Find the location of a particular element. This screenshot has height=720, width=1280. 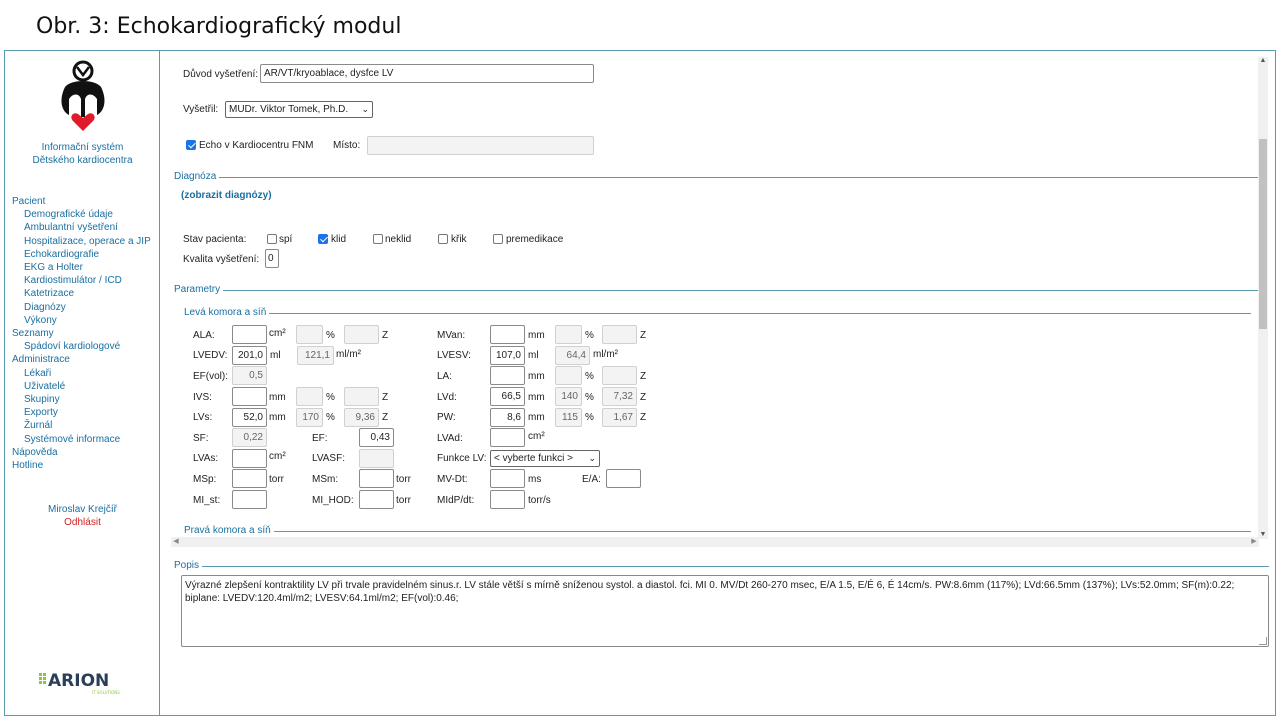

logout-link: Odhlásit is located at coordinates (82, 522).